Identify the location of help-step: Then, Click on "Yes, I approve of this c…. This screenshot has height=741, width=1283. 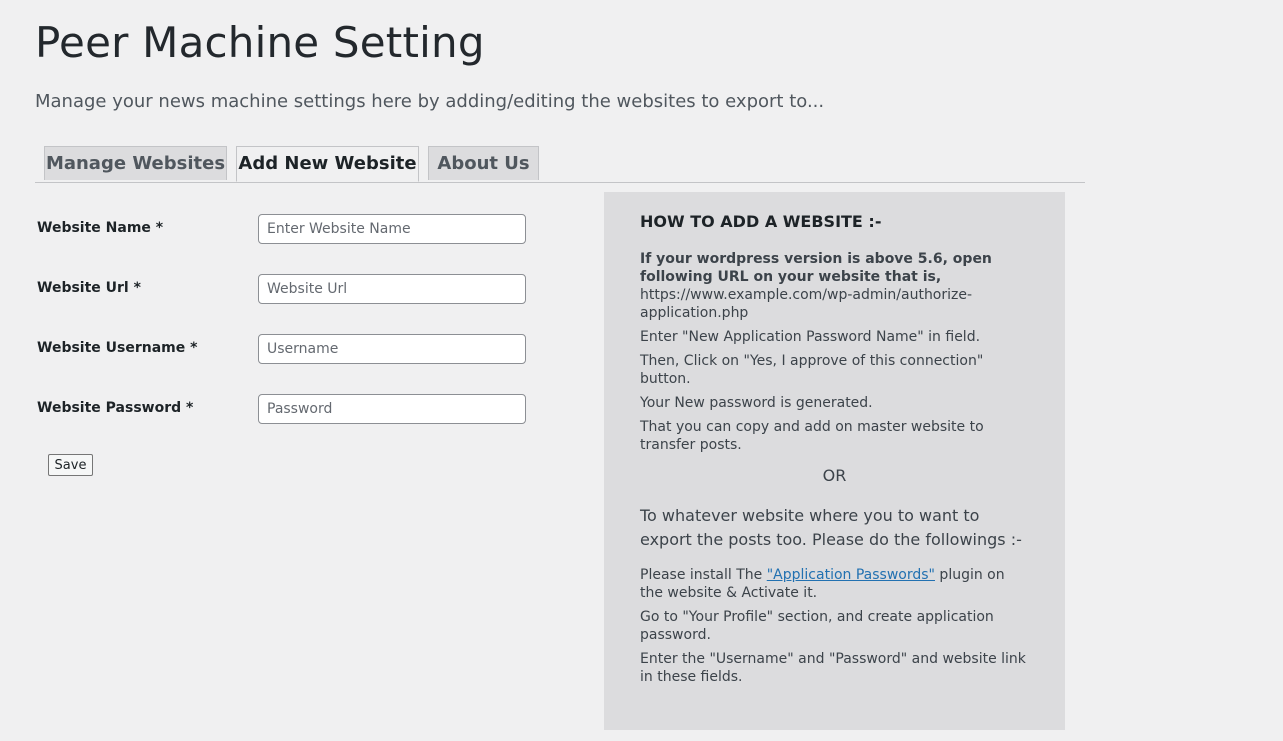
(812, 370).